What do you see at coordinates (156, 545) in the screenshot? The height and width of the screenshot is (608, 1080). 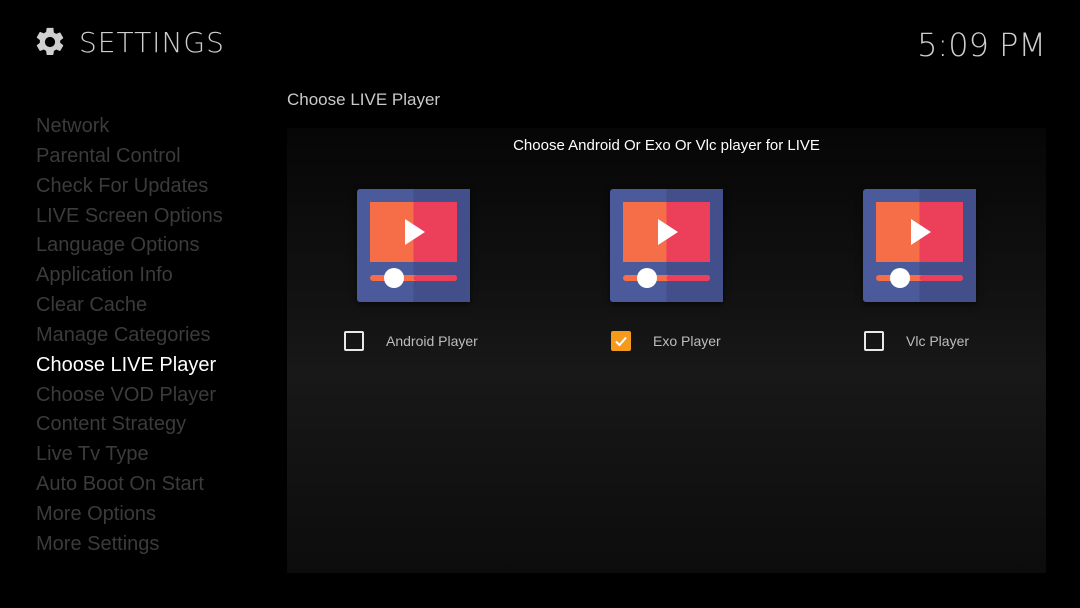 I see `sidebar-item-more-settings: More Settings` at bounding box center [156, 545].